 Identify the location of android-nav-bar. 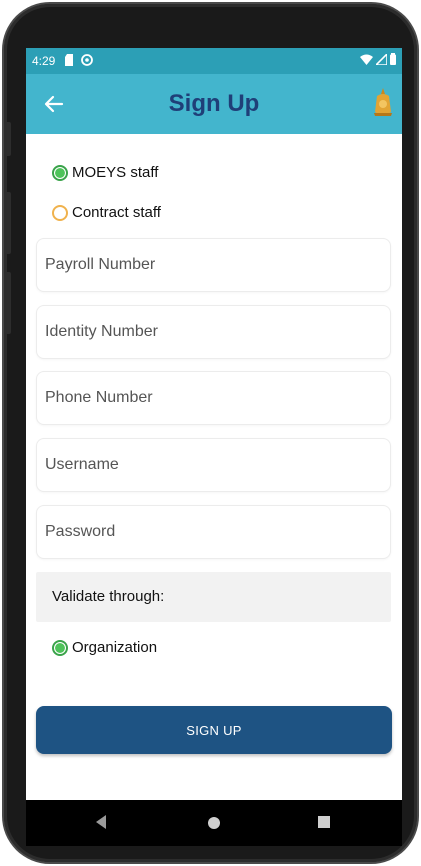
(214, 823).